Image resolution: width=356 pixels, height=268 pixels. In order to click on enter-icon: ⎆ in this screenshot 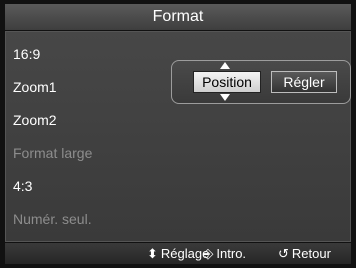, I will do `click(208, 253)`.